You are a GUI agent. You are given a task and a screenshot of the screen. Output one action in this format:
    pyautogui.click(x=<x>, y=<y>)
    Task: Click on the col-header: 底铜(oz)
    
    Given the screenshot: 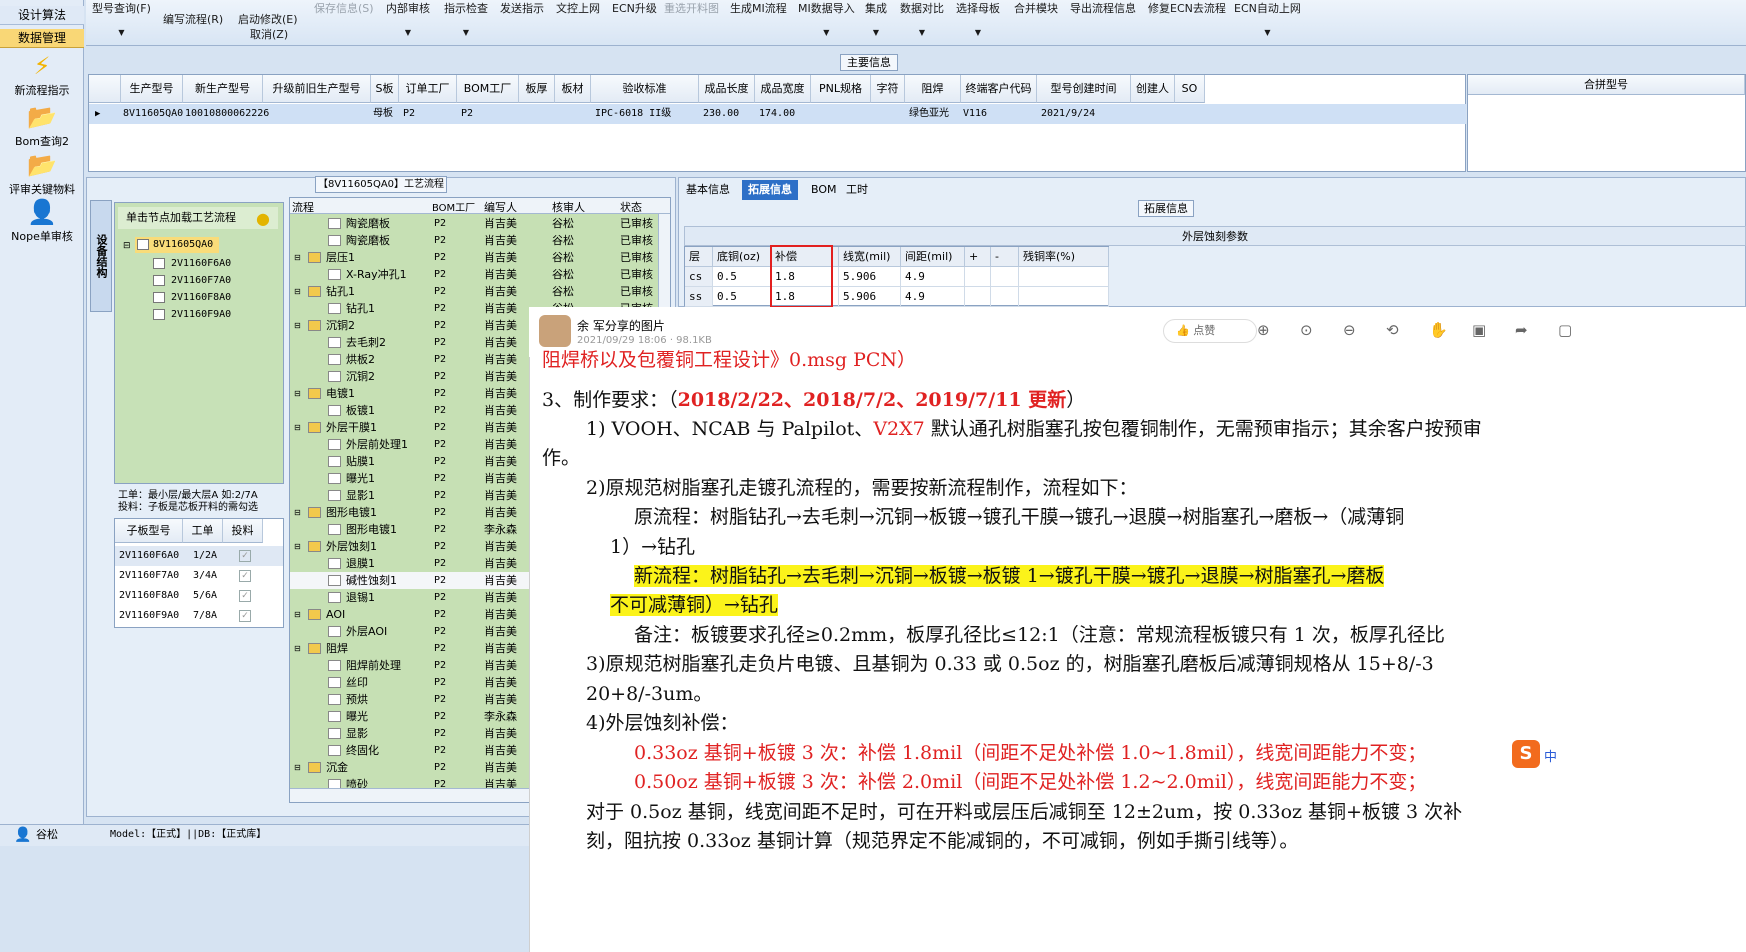 What is the action you would take?
    pyautogui.click(x=742, y=257)
    